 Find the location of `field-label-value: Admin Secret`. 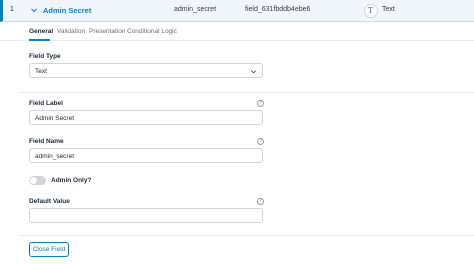

field-label-value: Admin Secret is located at coordinates (55, 118).